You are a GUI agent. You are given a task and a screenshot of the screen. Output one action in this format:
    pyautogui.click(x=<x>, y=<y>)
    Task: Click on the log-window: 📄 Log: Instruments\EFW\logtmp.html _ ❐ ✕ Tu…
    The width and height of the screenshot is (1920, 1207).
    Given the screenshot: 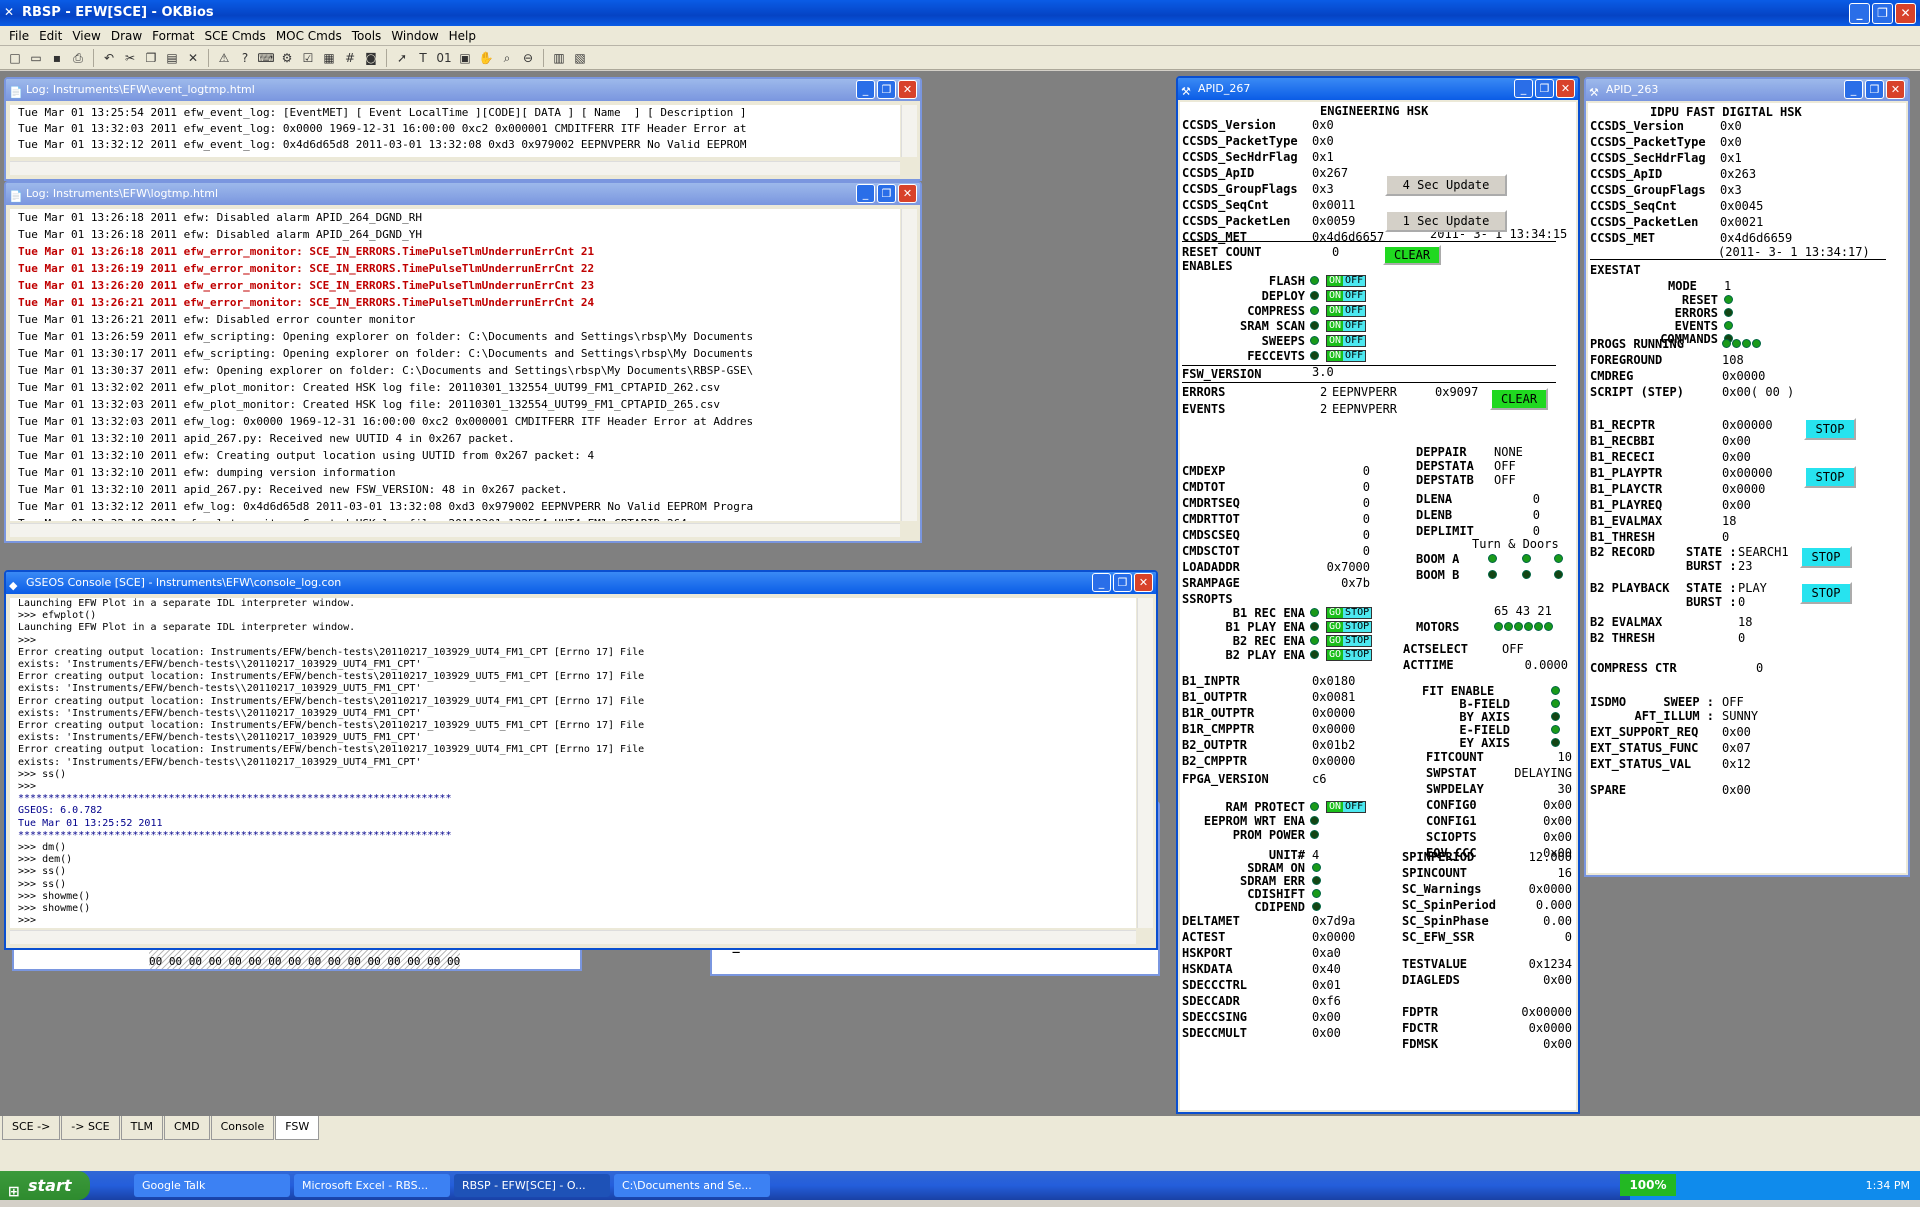 What is the action you would take?
    pyautogui.click(x=463, y=362)
    